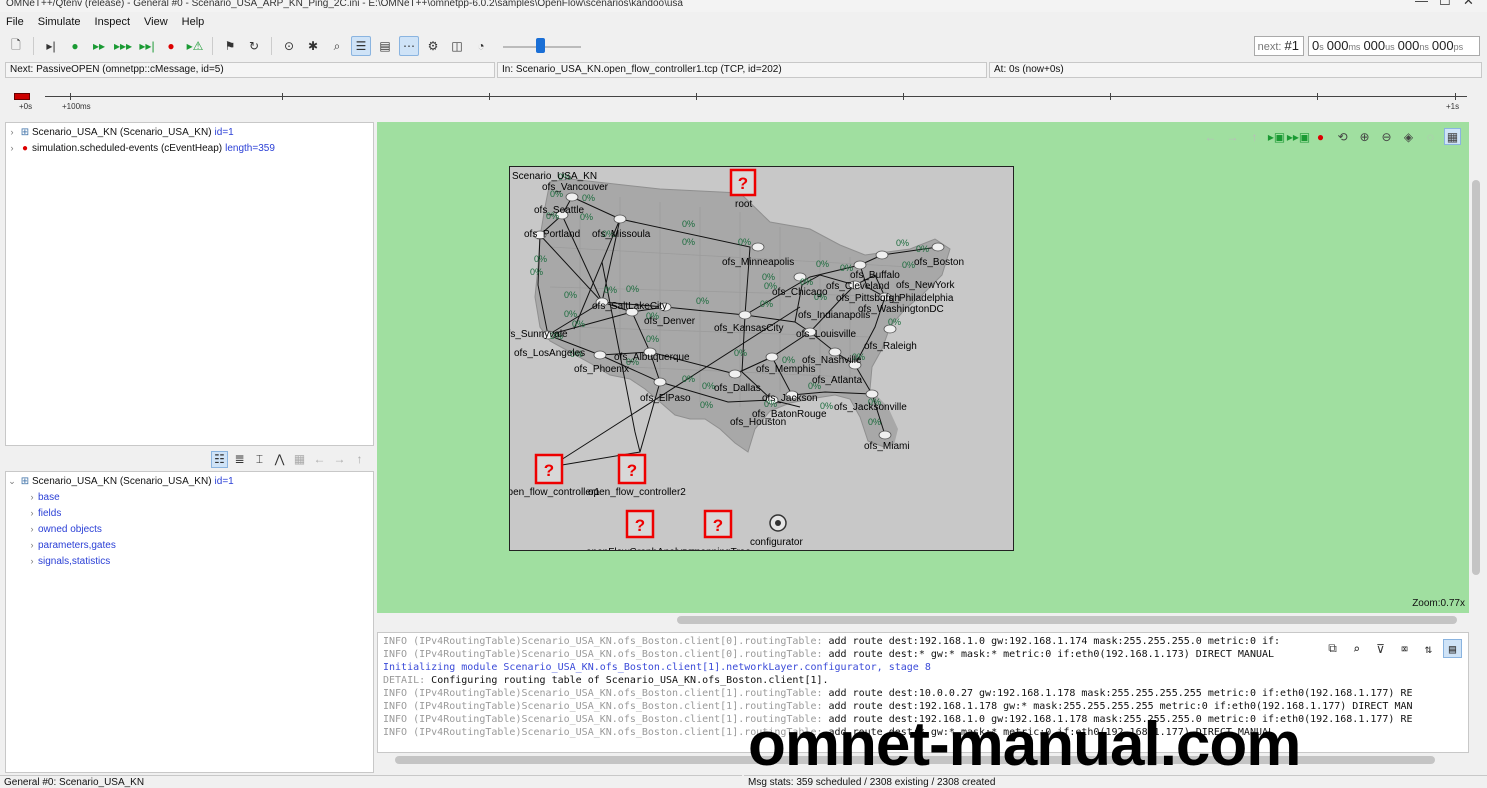 The width and height of the screenshot is (1487, 788). Describe the element at coordinates (289, 46) in the screenshot. I see `record-eventlog-icon: ⊙` at that location.